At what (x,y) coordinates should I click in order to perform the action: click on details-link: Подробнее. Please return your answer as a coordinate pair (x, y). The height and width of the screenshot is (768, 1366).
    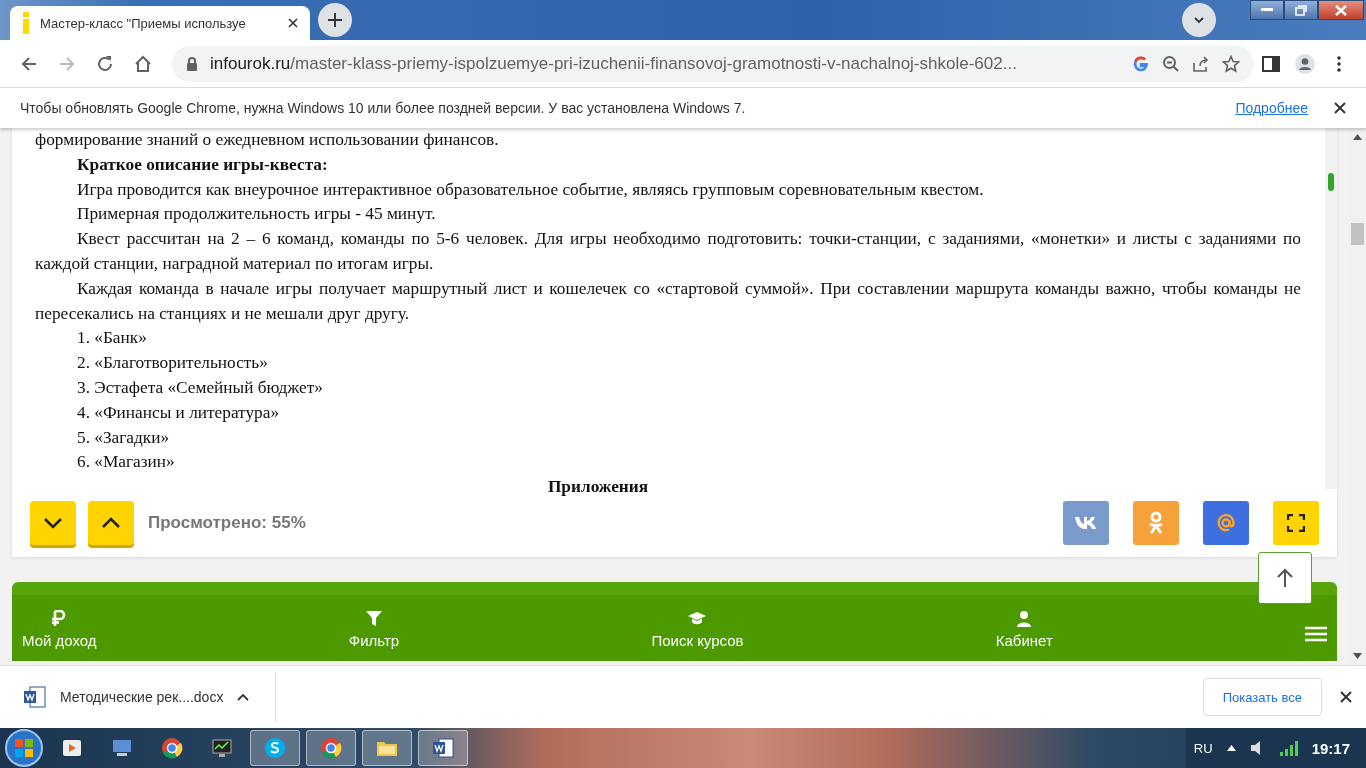
    Looking at the image, I should click on (1271, 108).